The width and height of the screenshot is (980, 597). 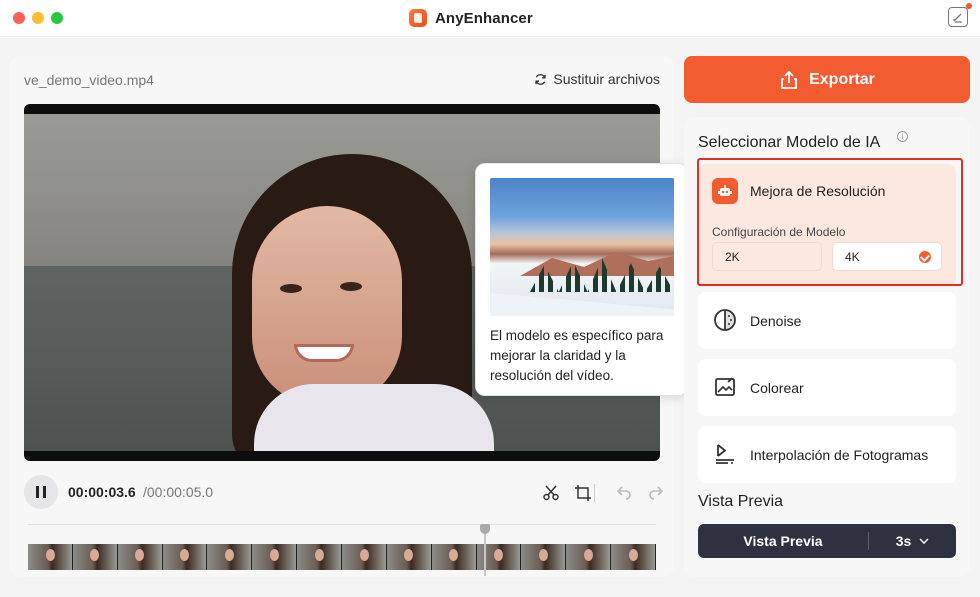 I want to click on export-button: Exportar, so click(x=827, y=79).